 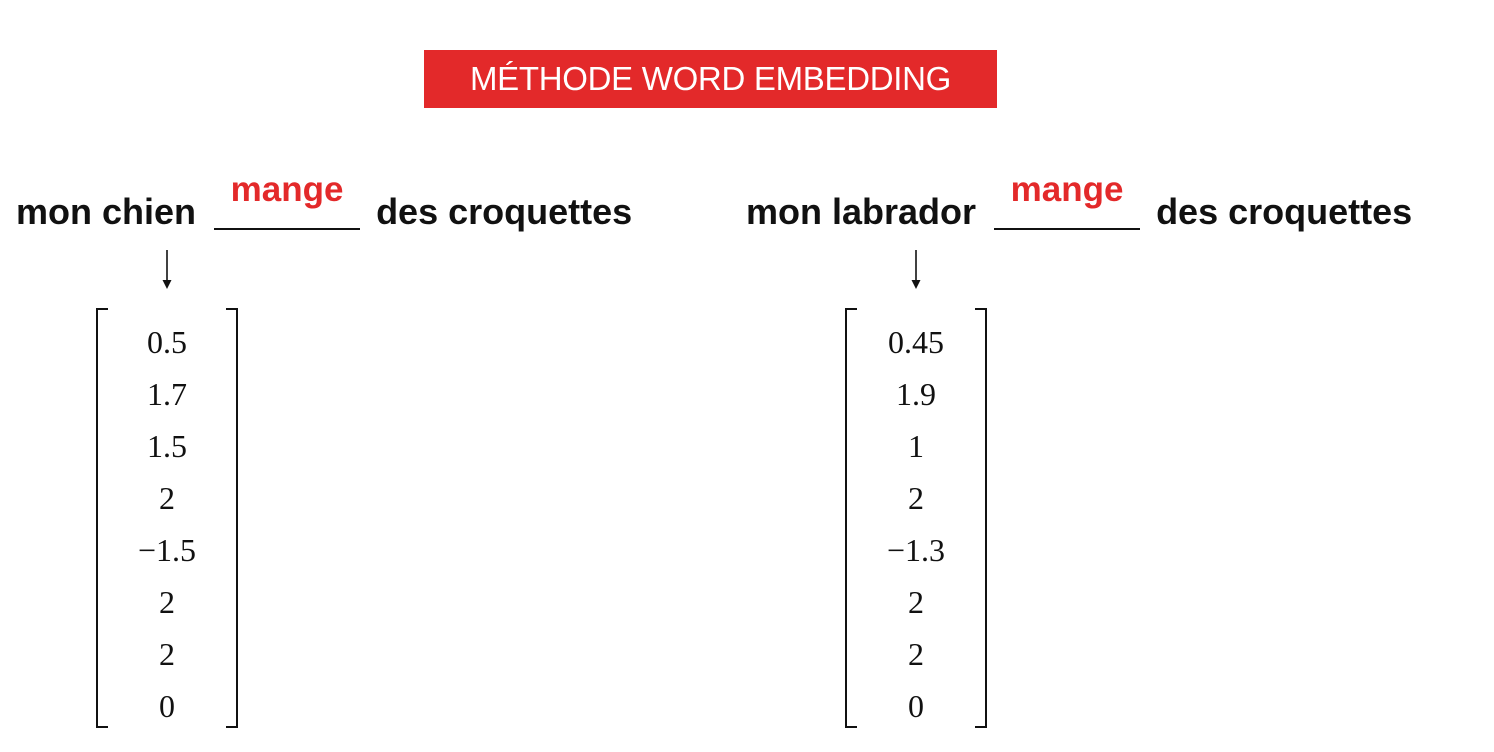 I want to click on example-sentence-1: mon chien mange des croquettes, so click(x=324, y=202).